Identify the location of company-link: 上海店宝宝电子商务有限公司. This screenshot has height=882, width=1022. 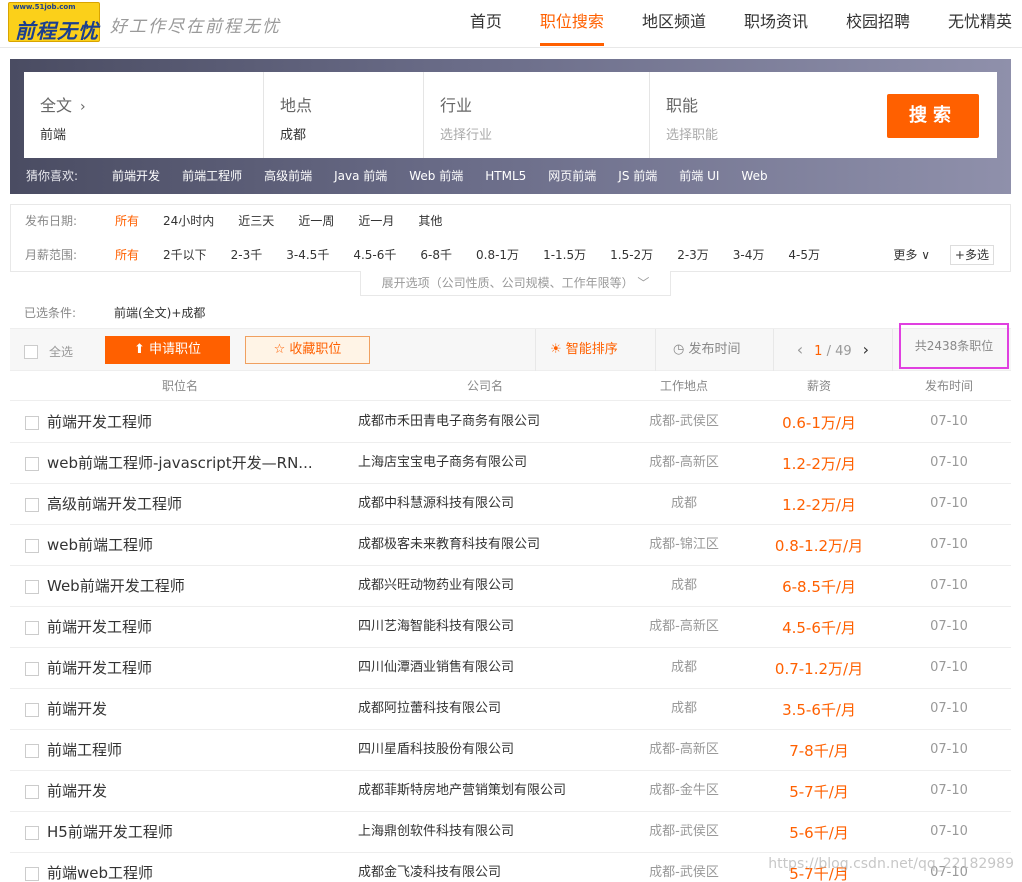
(483, 463).